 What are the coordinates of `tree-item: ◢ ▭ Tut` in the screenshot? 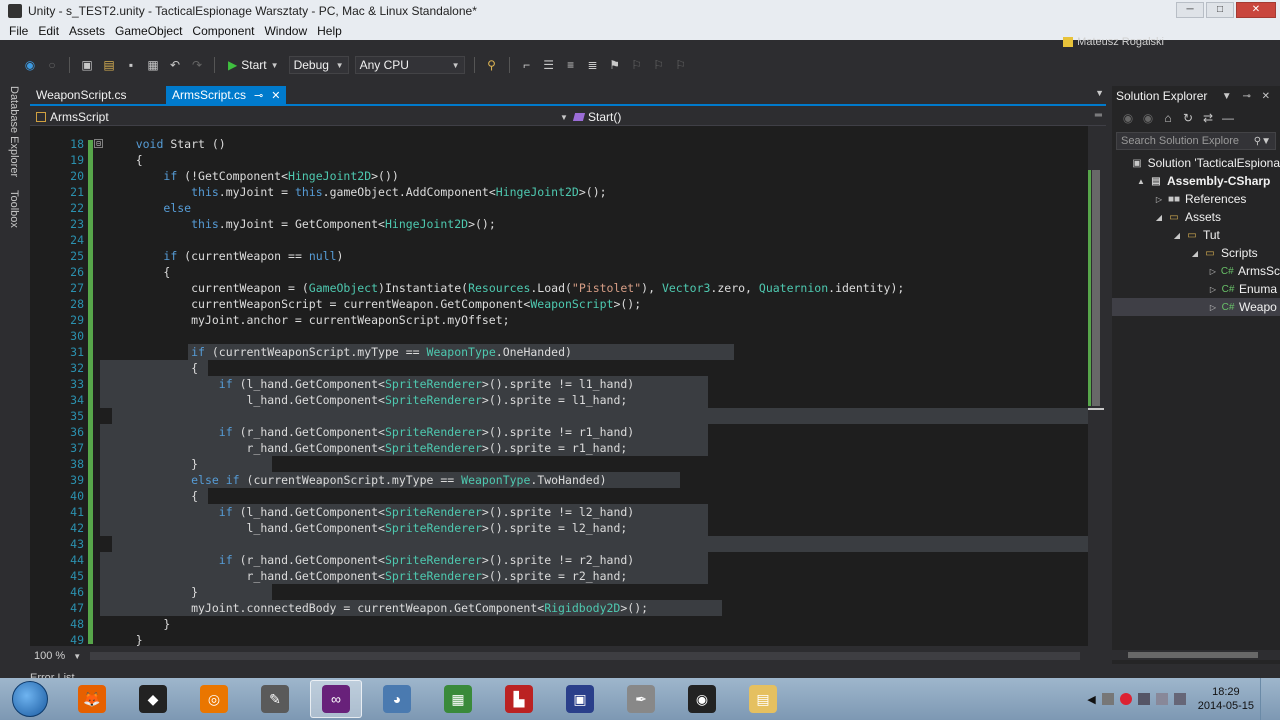 It's located at (1196, 235).